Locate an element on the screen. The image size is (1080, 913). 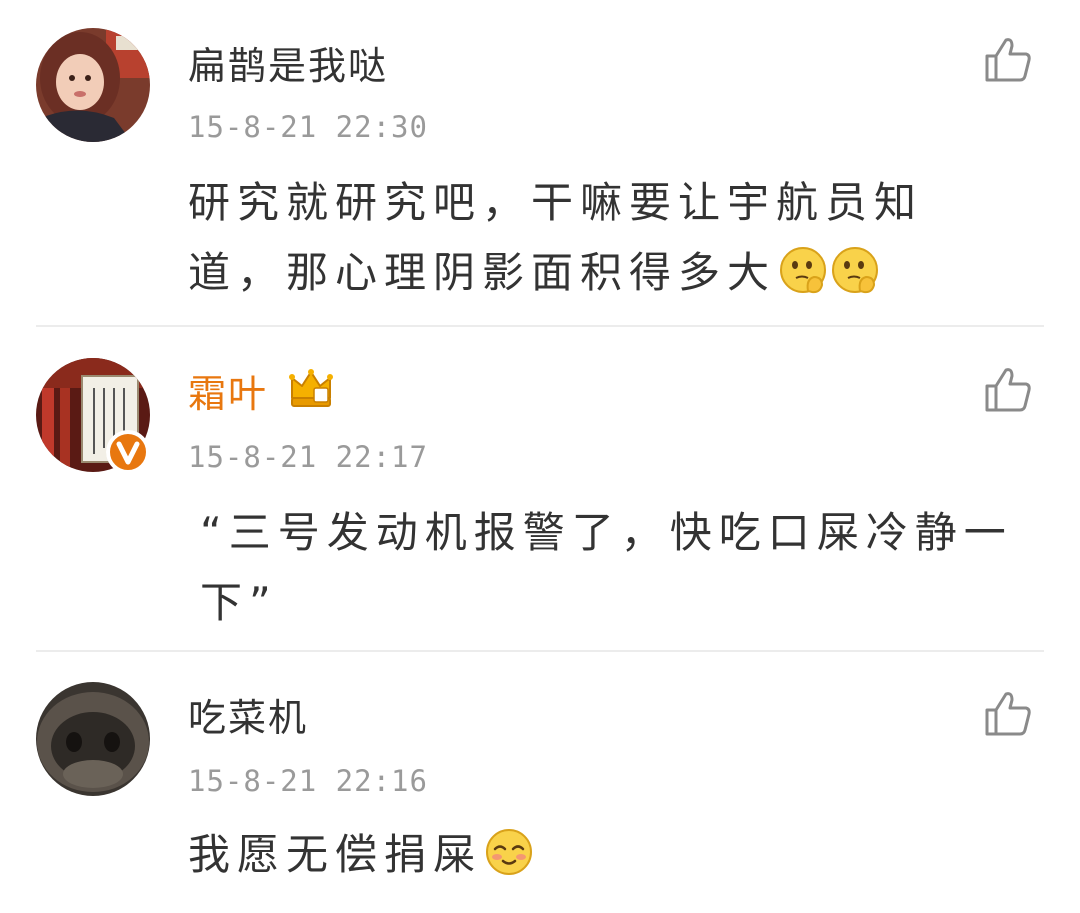
crown-icon is located at coordinates (311, 388).